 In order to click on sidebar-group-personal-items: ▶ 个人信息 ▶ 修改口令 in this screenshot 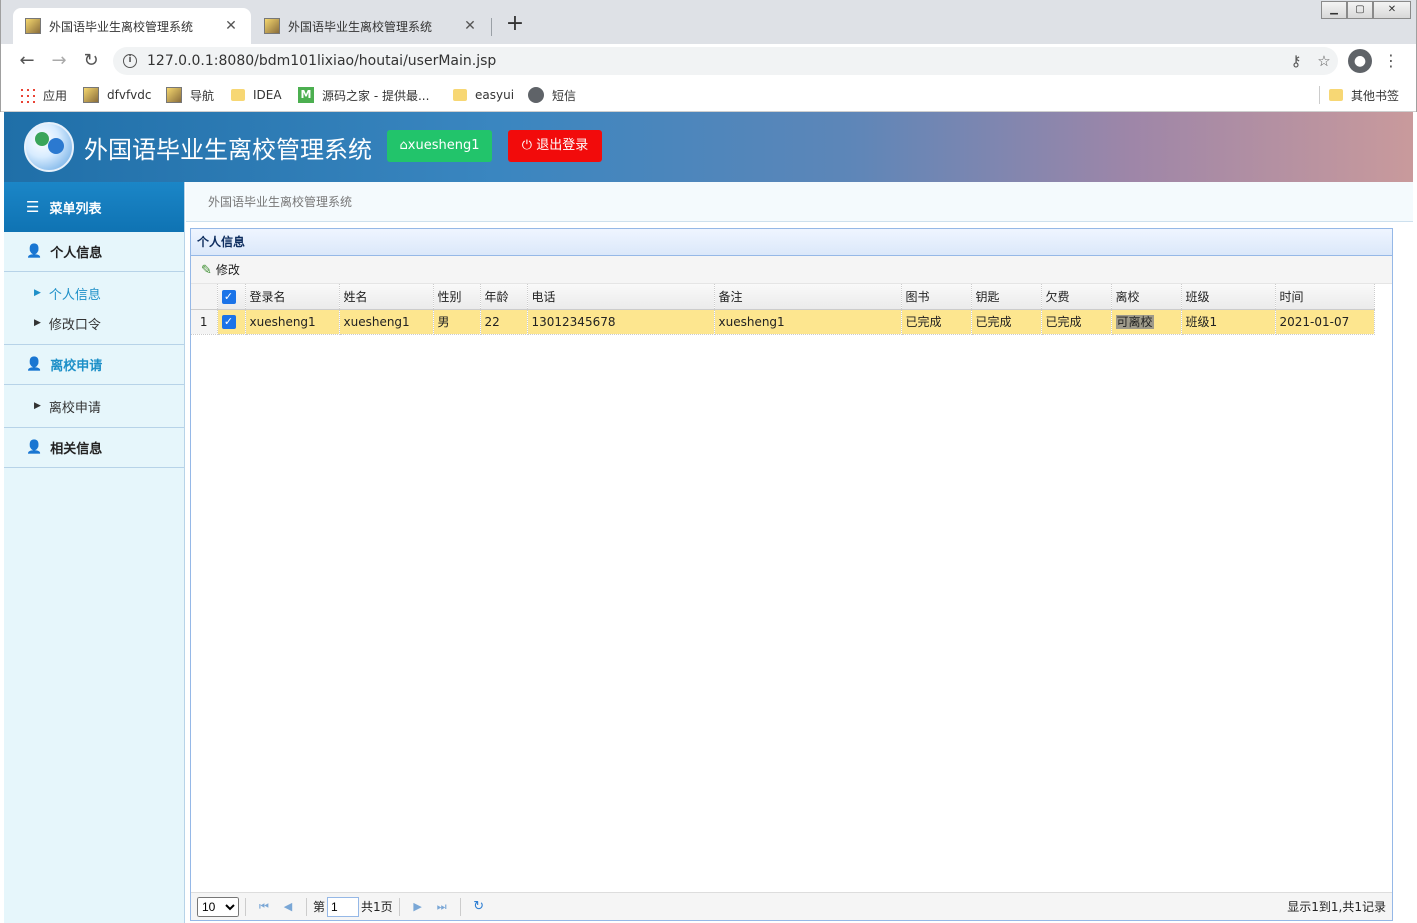, I will do `click(94, 308)`.